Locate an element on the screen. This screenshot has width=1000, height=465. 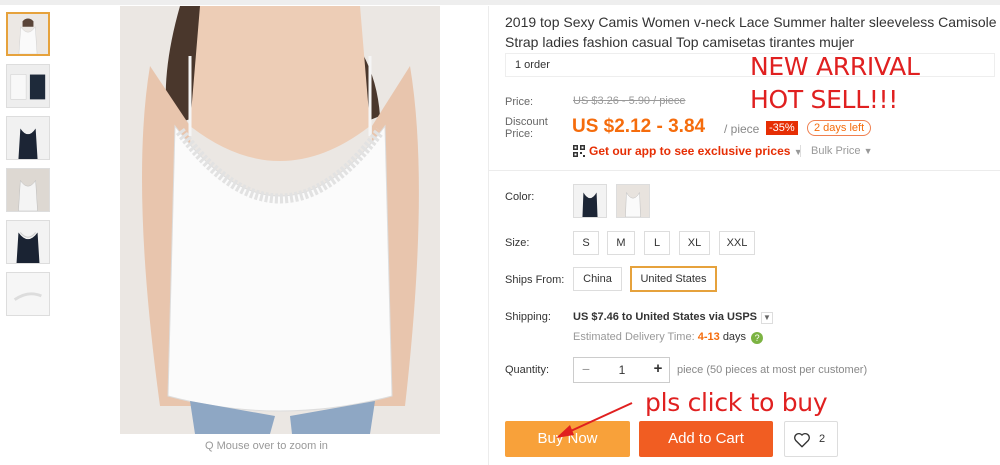
delivery-days: 4-13 is located at coordinates (708, 337).